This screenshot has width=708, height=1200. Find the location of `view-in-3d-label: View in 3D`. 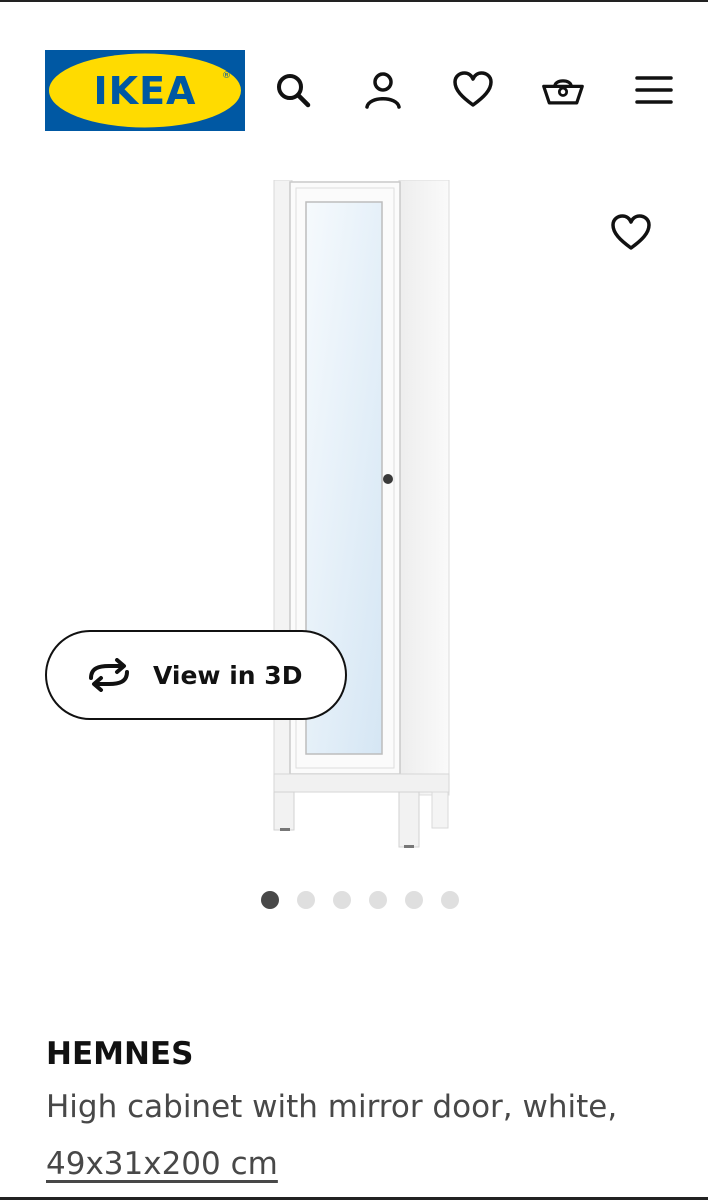

view-in-3d-label: View in 3D is located at coordinates (228, 675).